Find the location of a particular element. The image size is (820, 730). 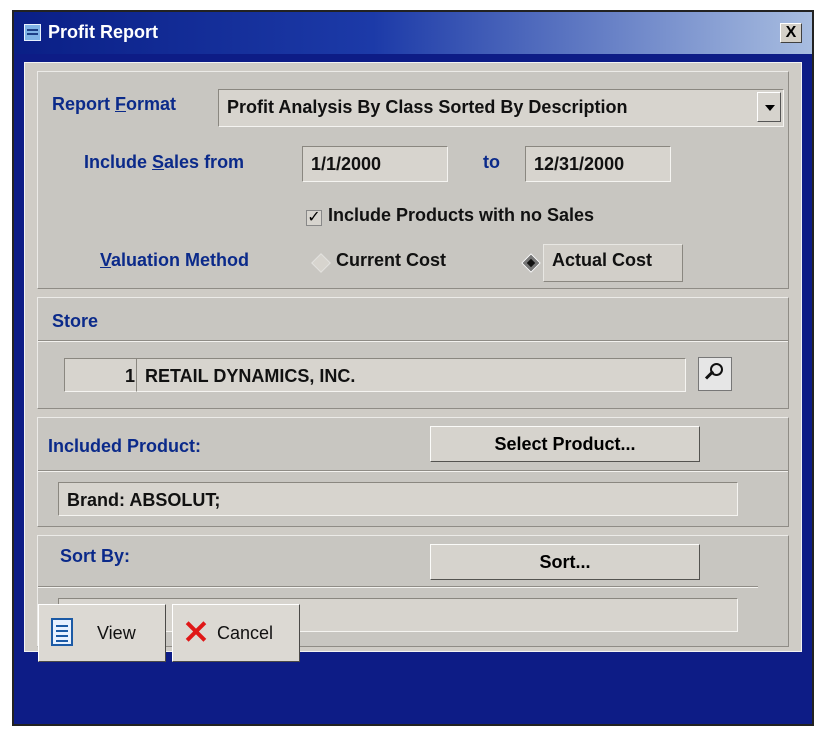

report-format-label: Report Format is located at coordinates (114, 104).